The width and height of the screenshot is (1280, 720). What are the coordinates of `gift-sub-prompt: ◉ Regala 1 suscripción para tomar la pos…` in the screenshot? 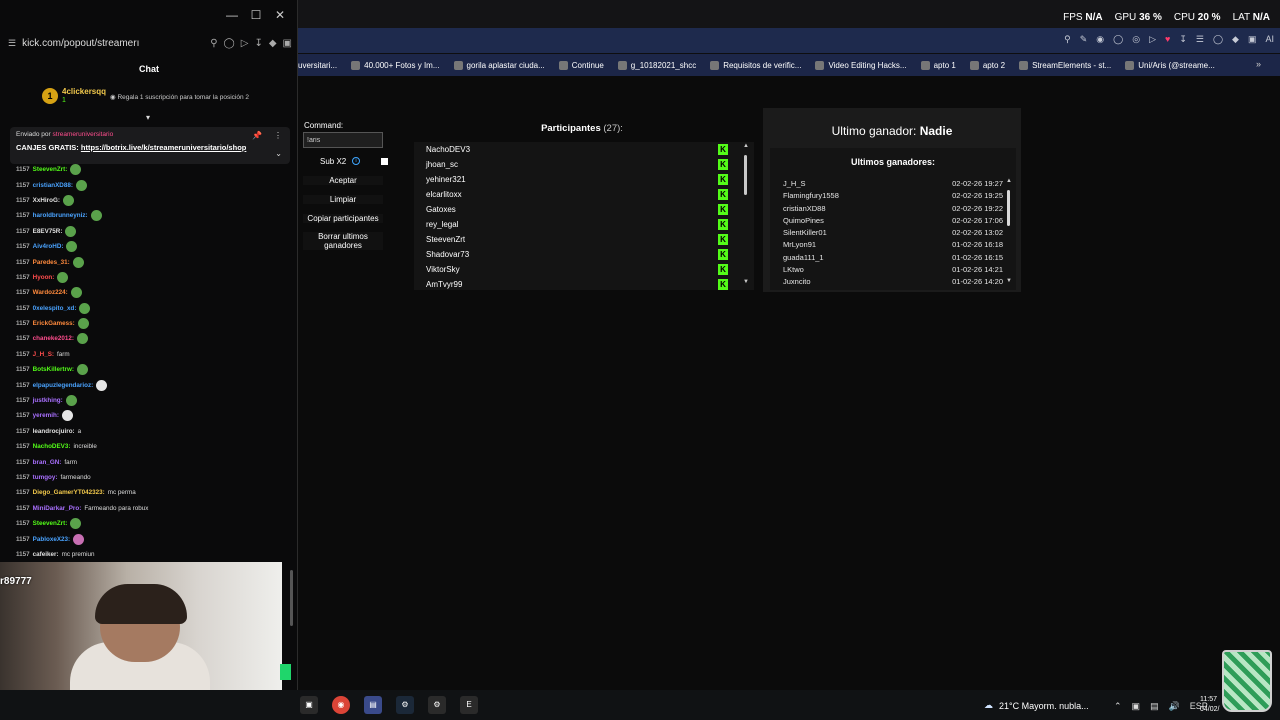 It's located at (179, 97).